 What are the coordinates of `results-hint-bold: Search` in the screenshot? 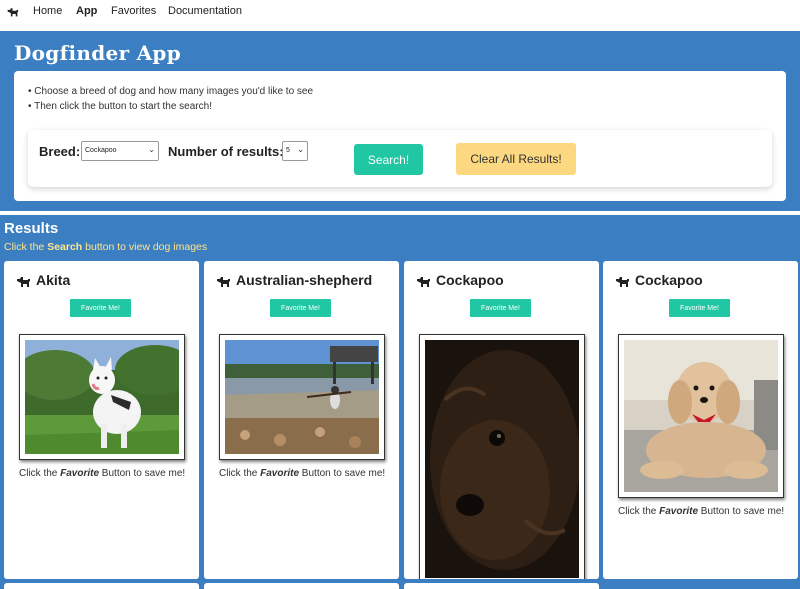 It's located at (65, 247).